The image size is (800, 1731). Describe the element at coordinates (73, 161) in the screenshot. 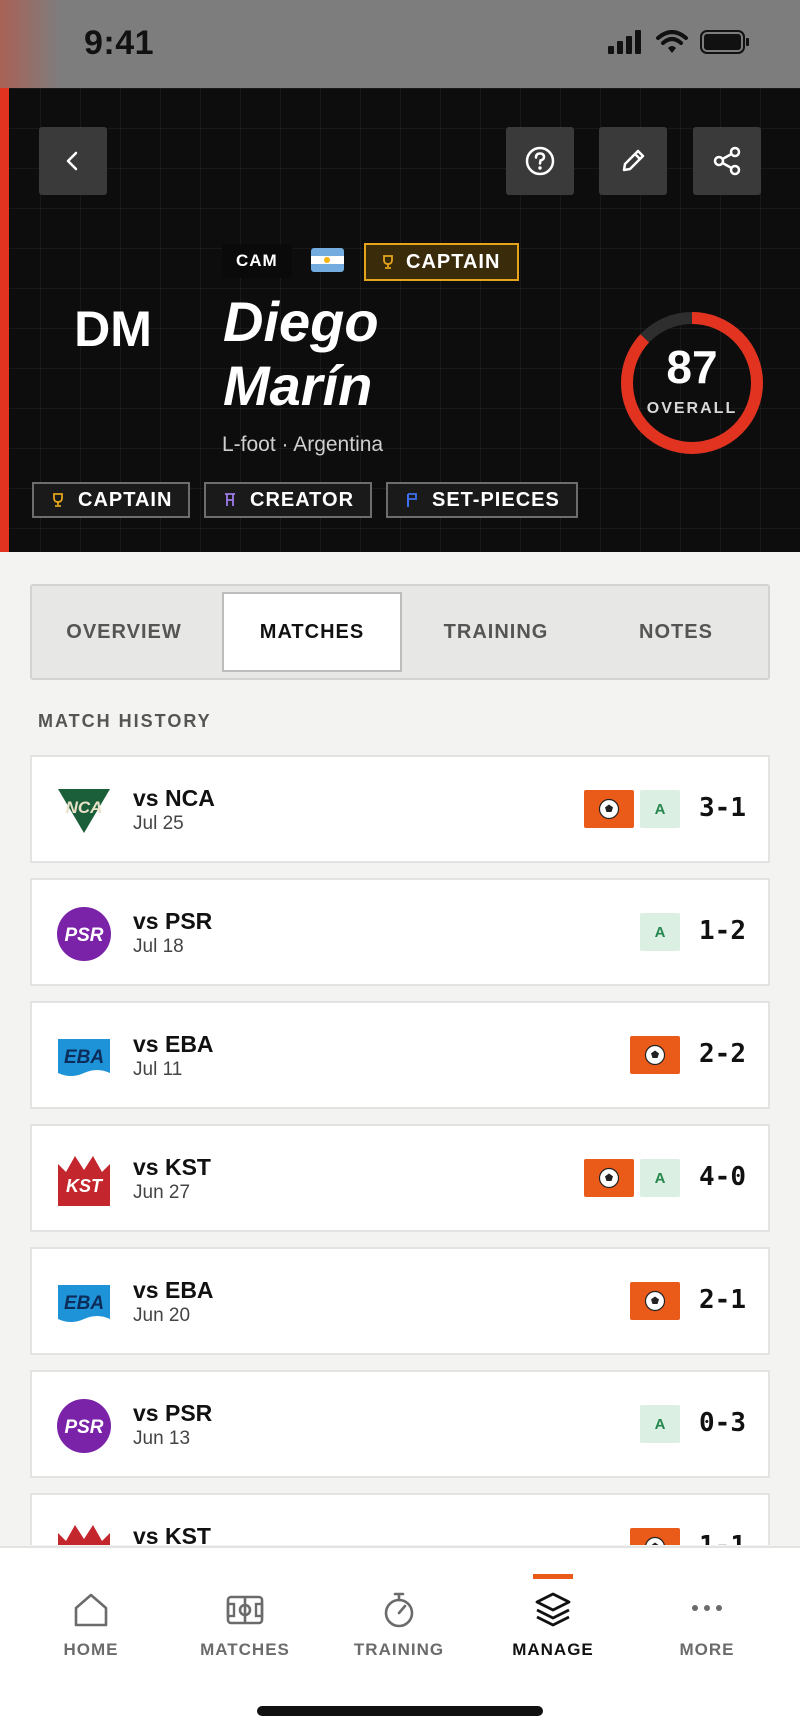

I see `back-button` at that location.